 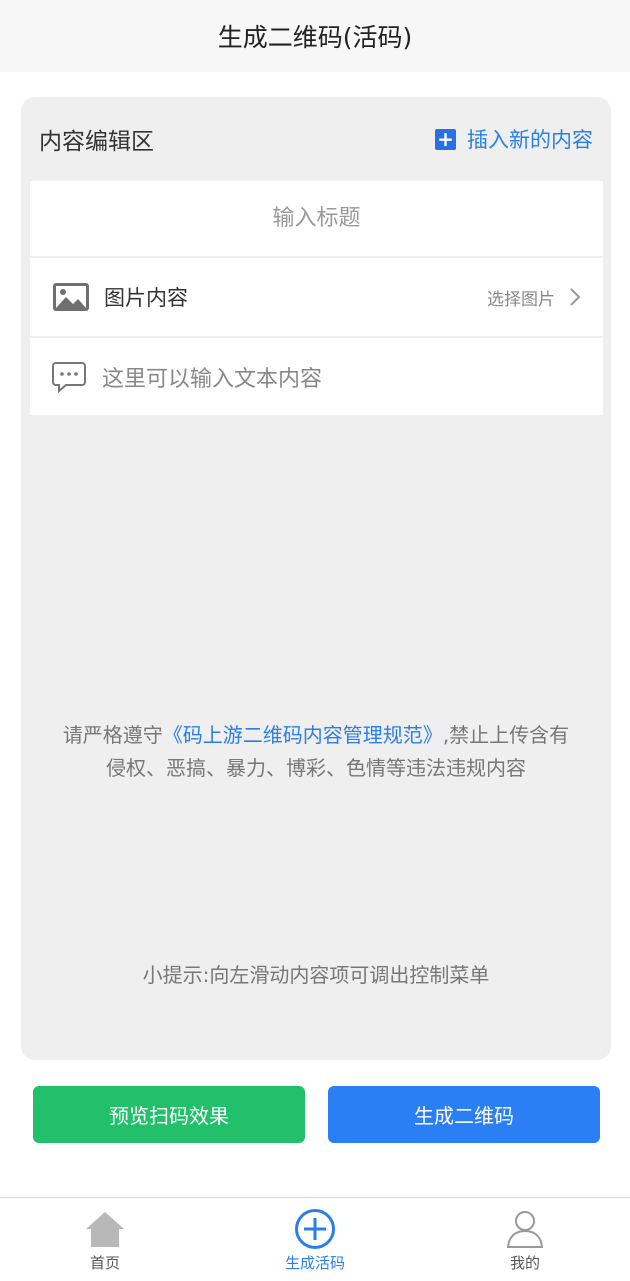 I want to click on plus-square-icon: +, so click(x=445, y=139).